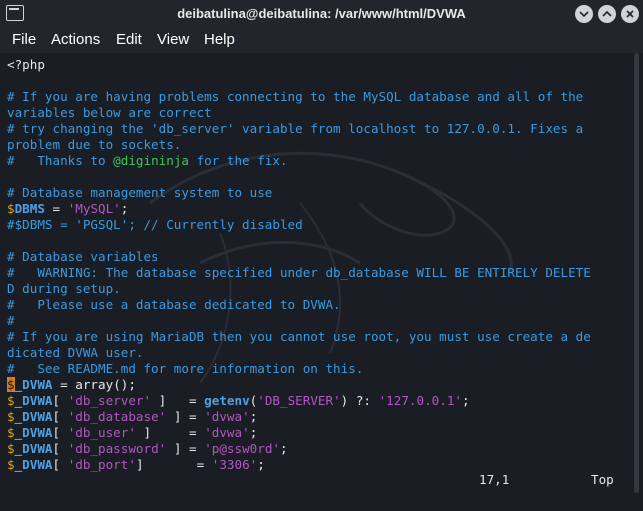 The width and height of the screenshot is (643, 511). Describe the element at coordinates (494, 479) in the screenshot. I see `cursor-position: 17,1` at that location.